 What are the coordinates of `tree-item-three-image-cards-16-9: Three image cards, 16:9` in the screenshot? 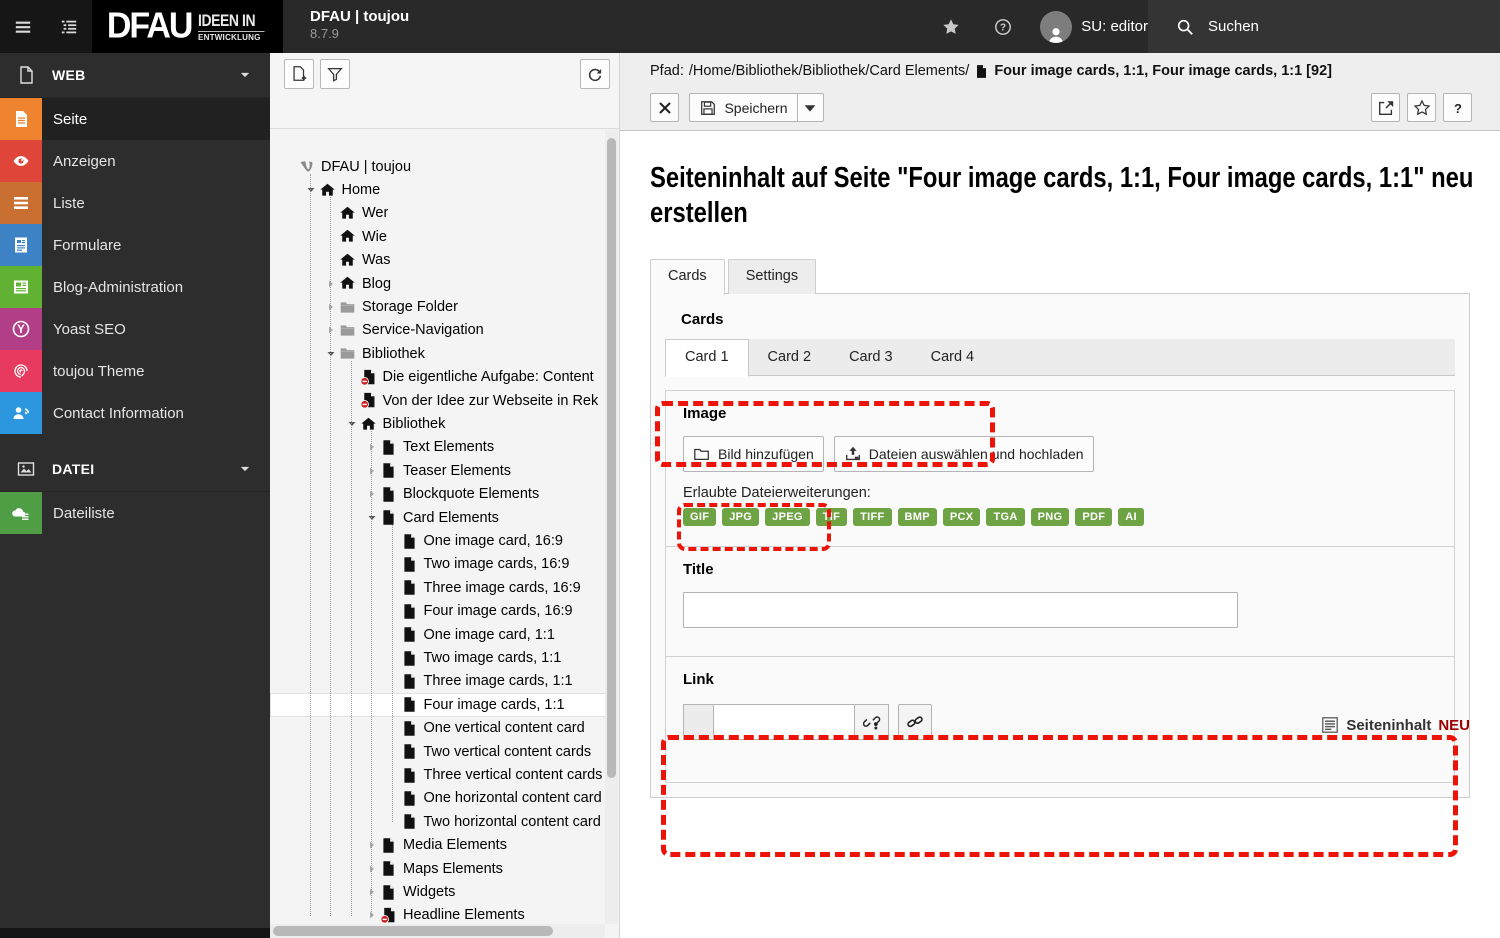 It's located at (438, 587).